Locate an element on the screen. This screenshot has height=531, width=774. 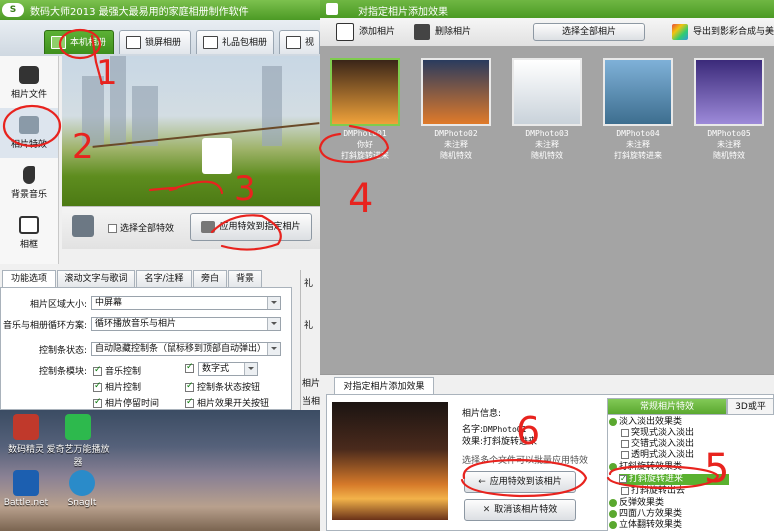
apply-effect-to-photo-button: 应用特效到指定相片 is located at coordinates (251, 227).